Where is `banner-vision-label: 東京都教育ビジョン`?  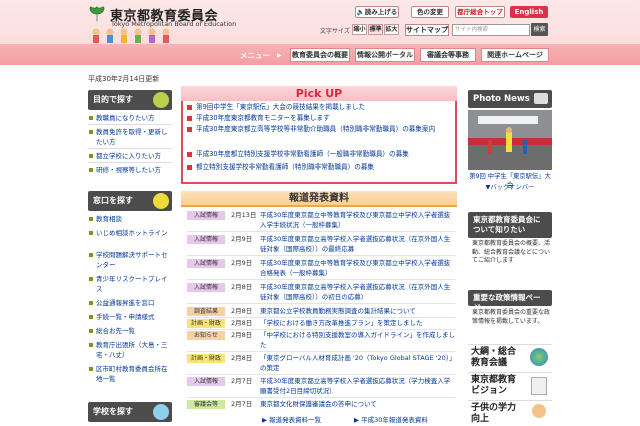
banner-vision-label: 東京都教育ビジョン is located at coordinates (494, 385).